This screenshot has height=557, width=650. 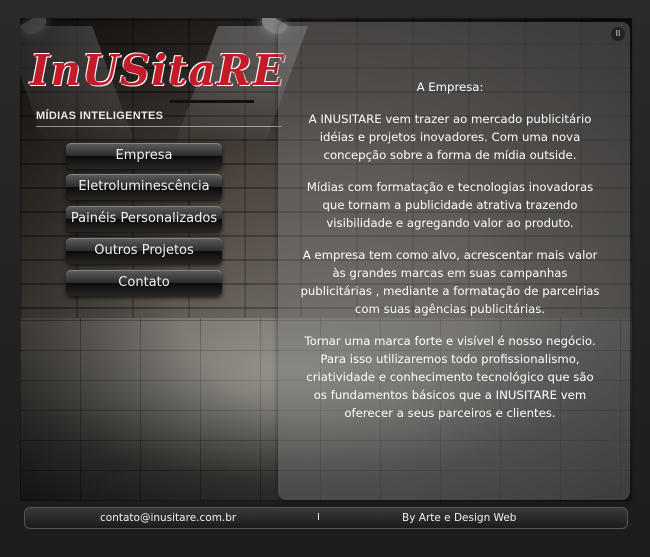 What do you see at coordinates (212, 101) in the screenshot?
I see `logo-underline` at bounding box center [212, 101].